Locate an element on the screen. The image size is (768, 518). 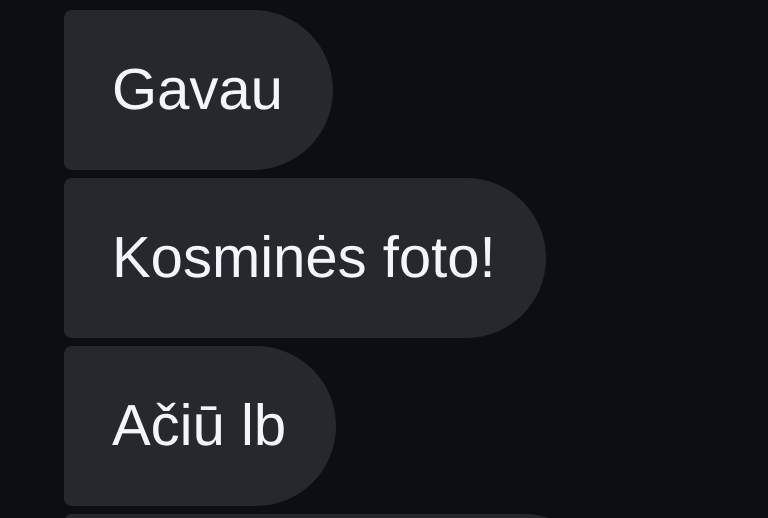
message-bubble: Gavau is located at coordinates (198, 90).